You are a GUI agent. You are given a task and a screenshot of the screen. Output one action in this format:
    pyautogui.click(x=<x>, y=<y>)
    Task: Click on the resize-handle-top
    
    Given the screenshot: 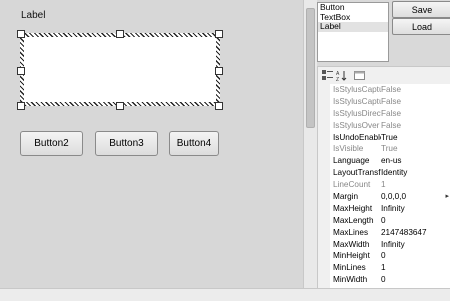 What is the action you would take?
    pyautogui.click(x=120, y=34)
    